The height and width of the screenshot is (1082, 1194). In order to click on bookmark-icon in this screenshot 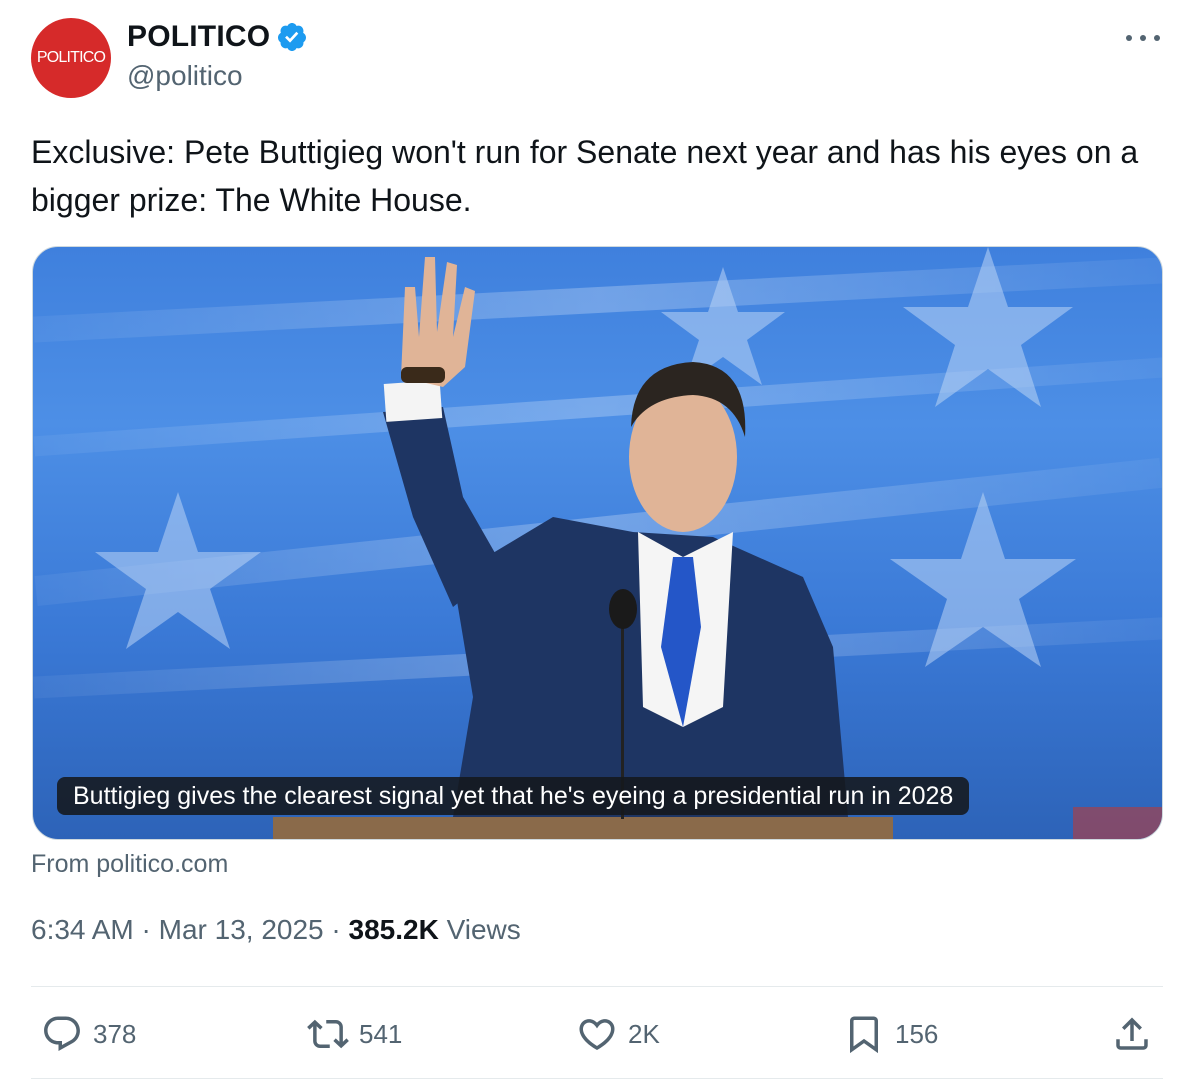, I will do `click(864, 1035)`.